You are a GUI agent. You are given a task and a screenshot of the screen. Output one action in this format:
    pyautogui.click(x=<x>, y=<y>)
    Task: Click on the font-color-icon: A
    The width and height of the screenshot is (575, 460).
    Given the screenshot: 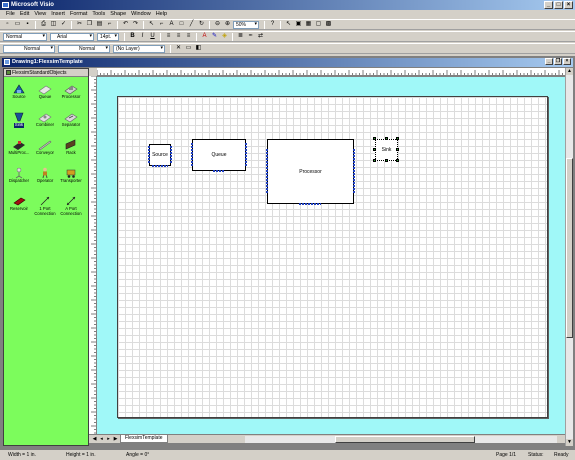 What is the action you would take?
    pyautogui.click(x=204, y=36)
    